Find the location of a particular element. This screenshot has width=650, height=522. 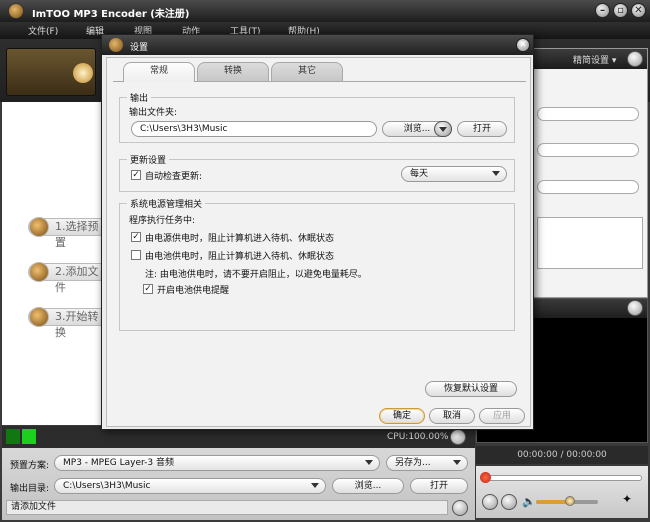

tab-other: 其它 is located at coordinates (307, 71).